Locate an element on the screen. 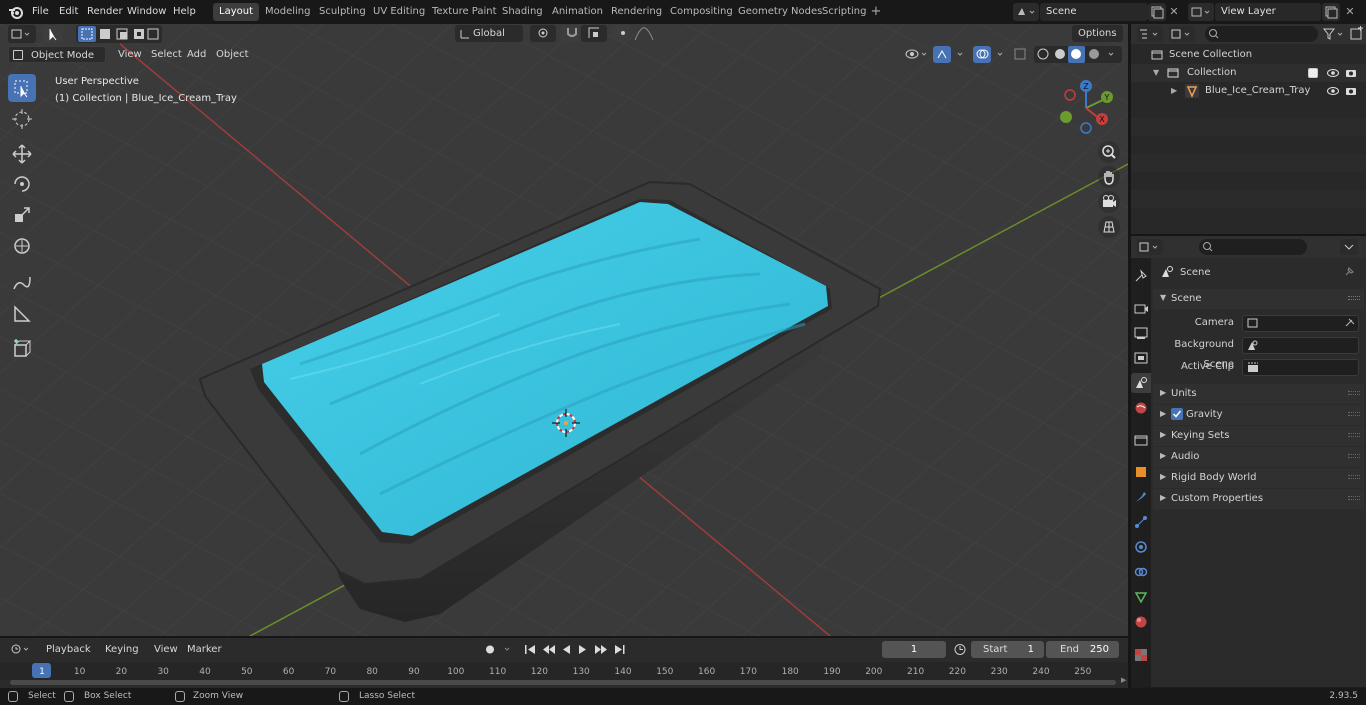  tab-sculpting: Sculpting is located at coordinates (342, 12).